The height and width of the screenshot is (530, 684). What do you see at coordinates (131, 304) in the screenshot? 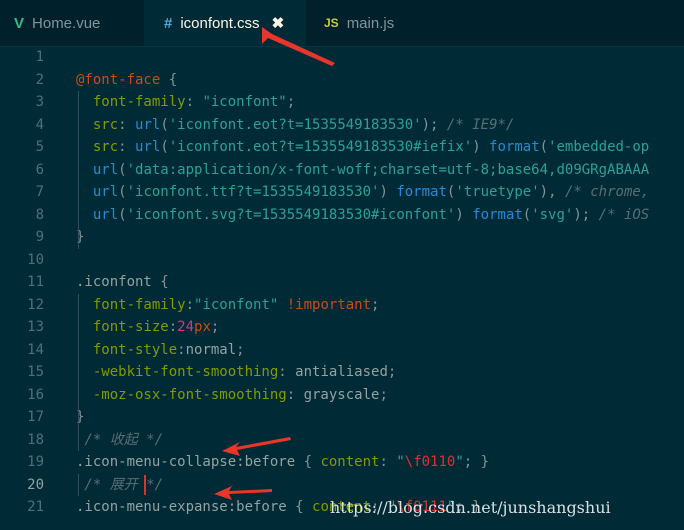
I see `code-token: font-family` at bounding box center [131, 304].